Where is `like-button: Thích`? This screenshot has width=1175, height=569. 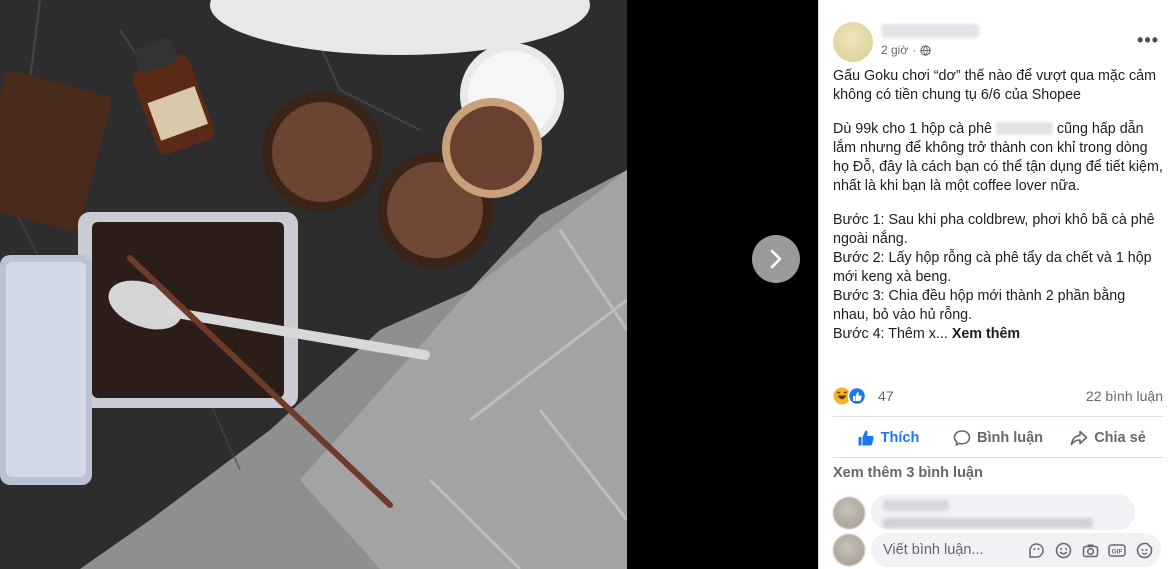 like-button: Thích is located at coordinates (888, 438).